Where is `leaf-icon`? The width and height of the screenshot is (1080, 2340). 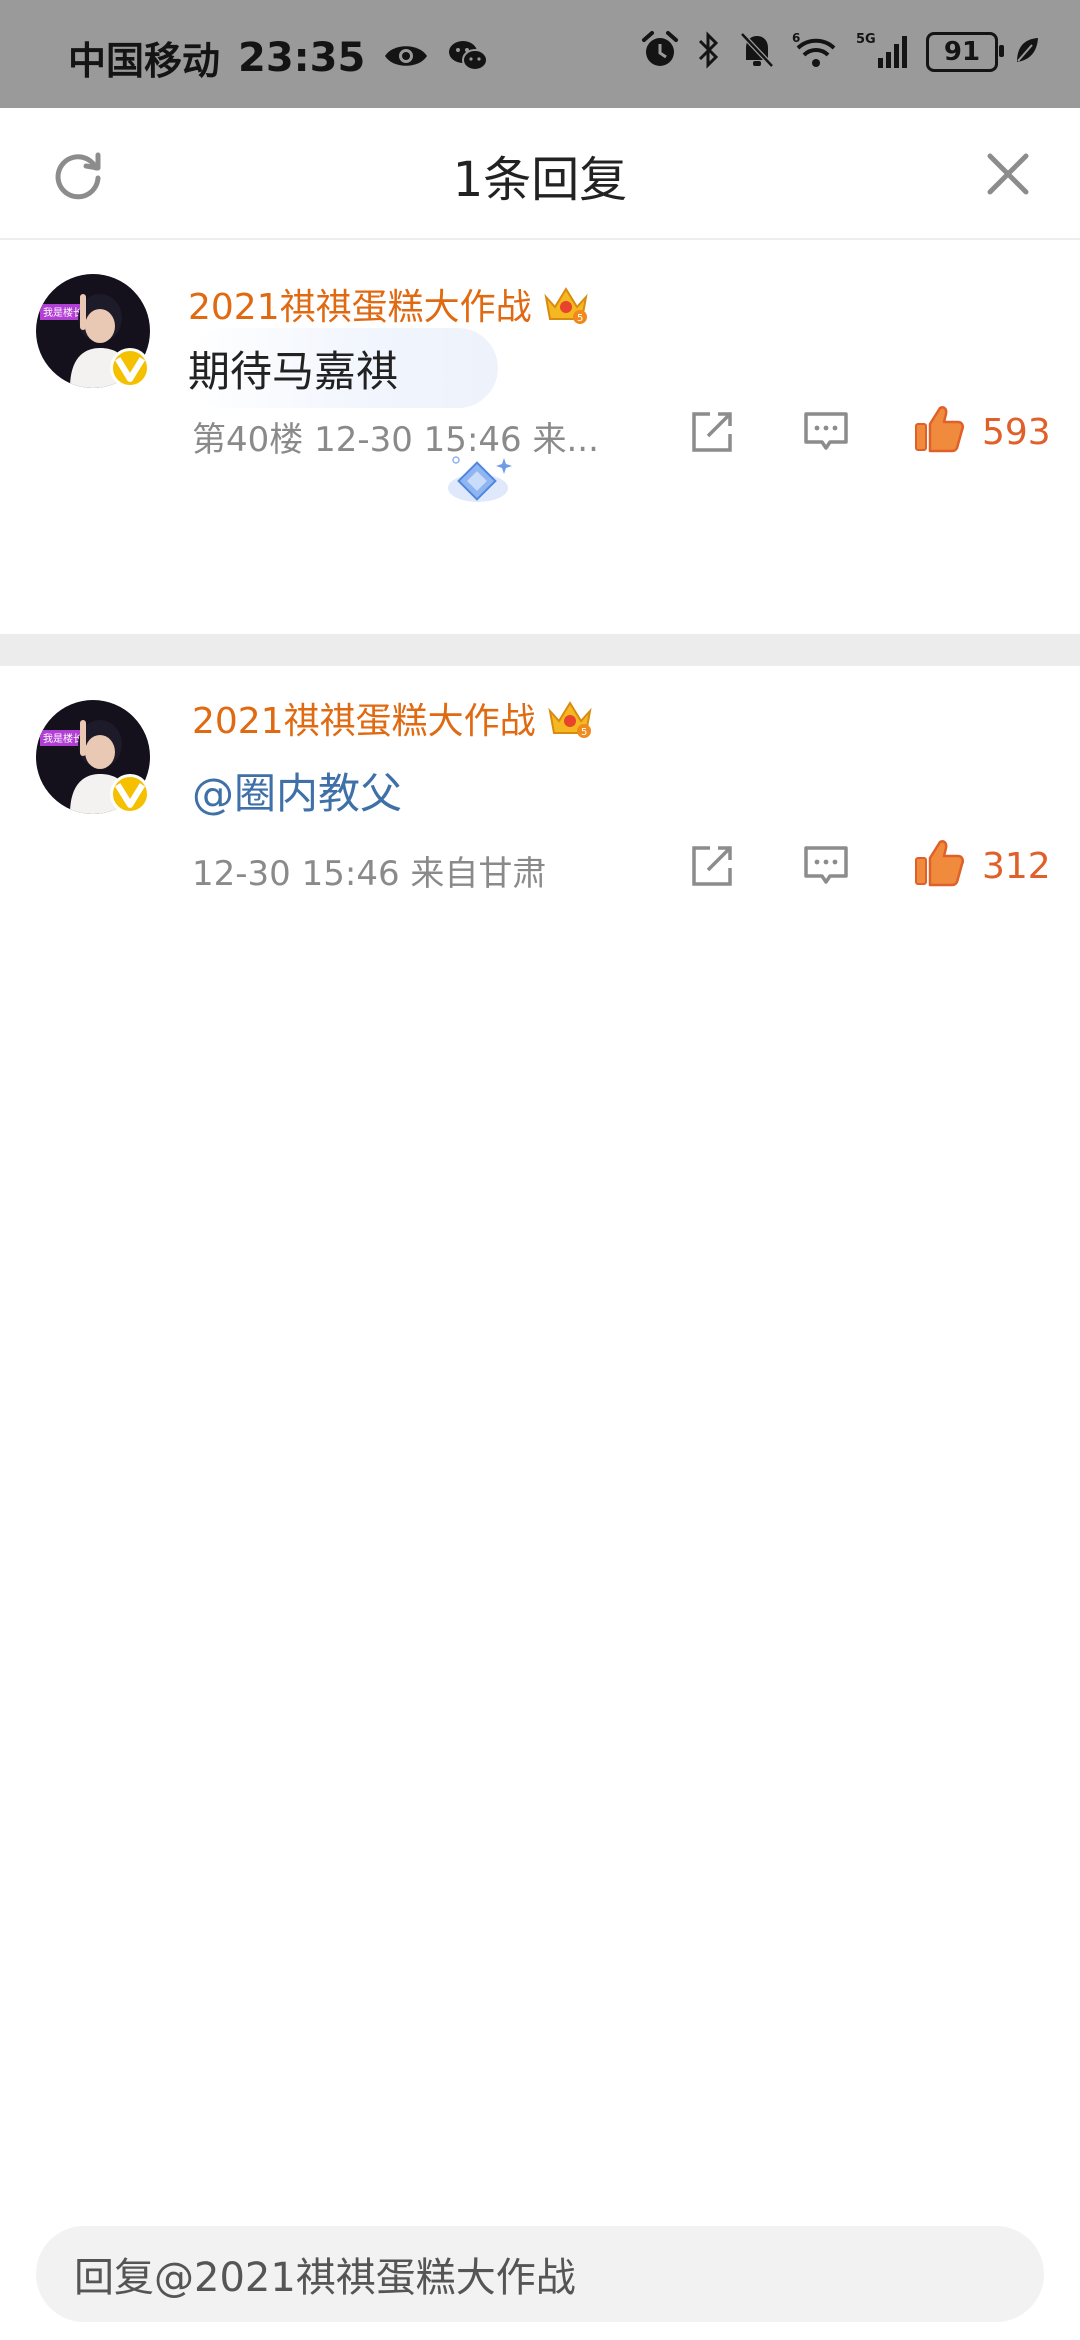
leaf-icon is located at coordinates (1027, 52).